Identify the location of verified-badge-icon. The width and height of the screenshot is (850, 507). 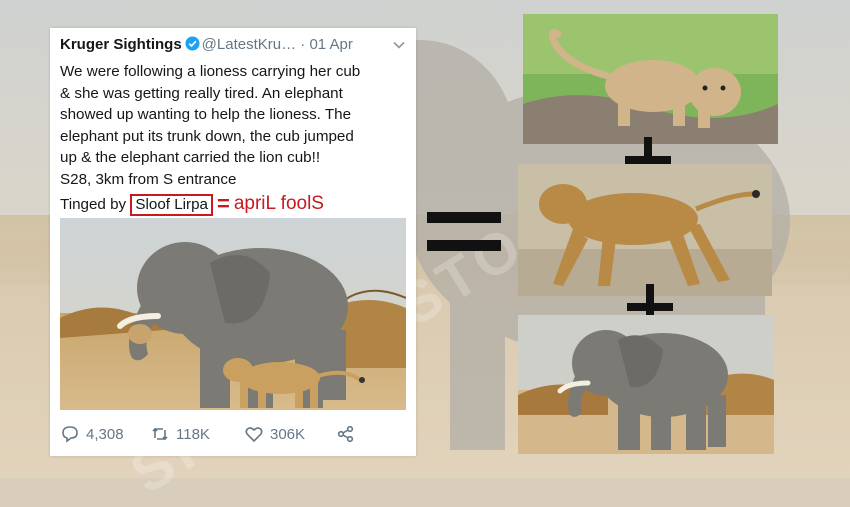
(192, 43).